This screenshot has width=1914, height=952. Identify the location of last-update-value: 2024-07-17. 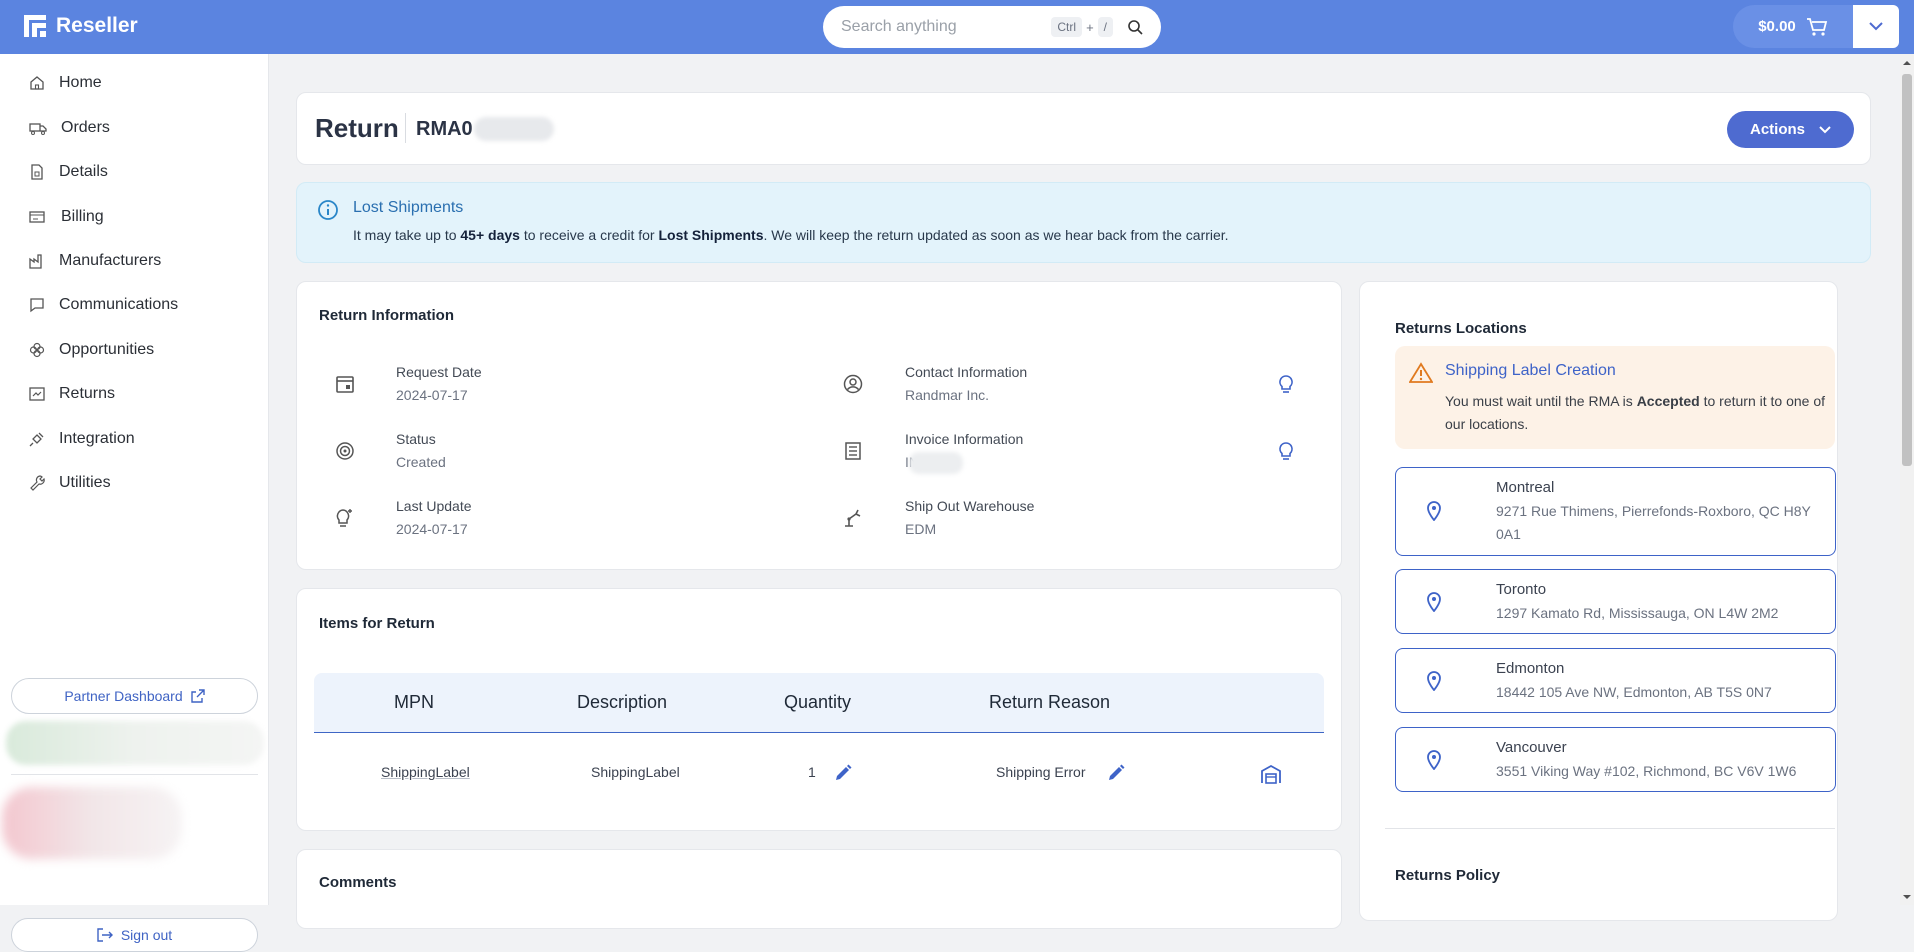
(432, 529).